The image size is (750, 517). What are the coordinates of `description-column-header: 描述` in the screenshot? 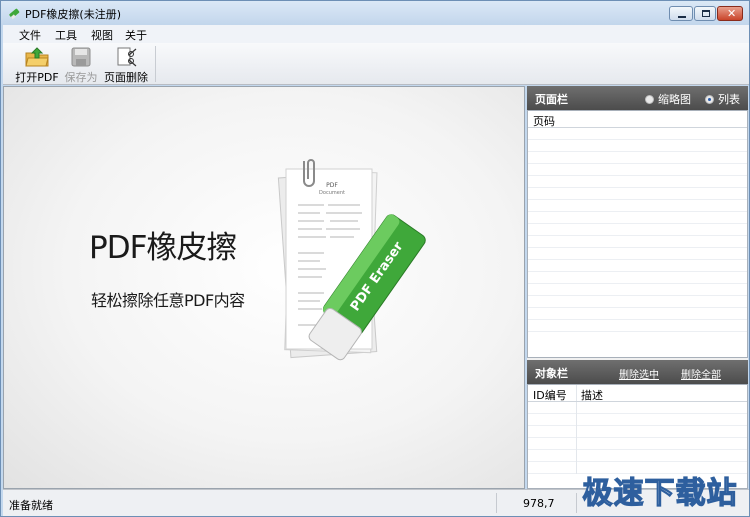 It's located at (592, 395).